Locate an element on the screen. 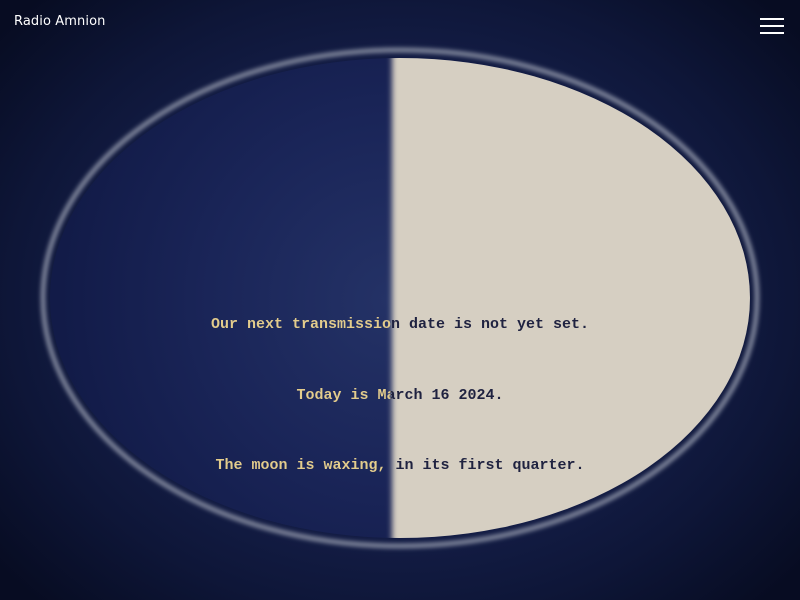  message-line-date: Today is March 16 2024. is located at coordinates (400, 396).